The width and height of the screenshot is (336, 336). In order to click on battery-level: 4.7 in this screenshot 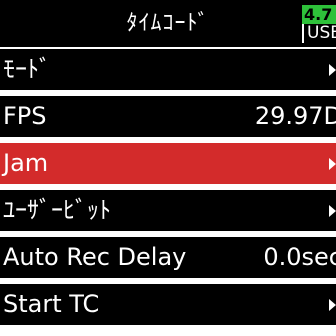, I will do `click(319, 14)`.